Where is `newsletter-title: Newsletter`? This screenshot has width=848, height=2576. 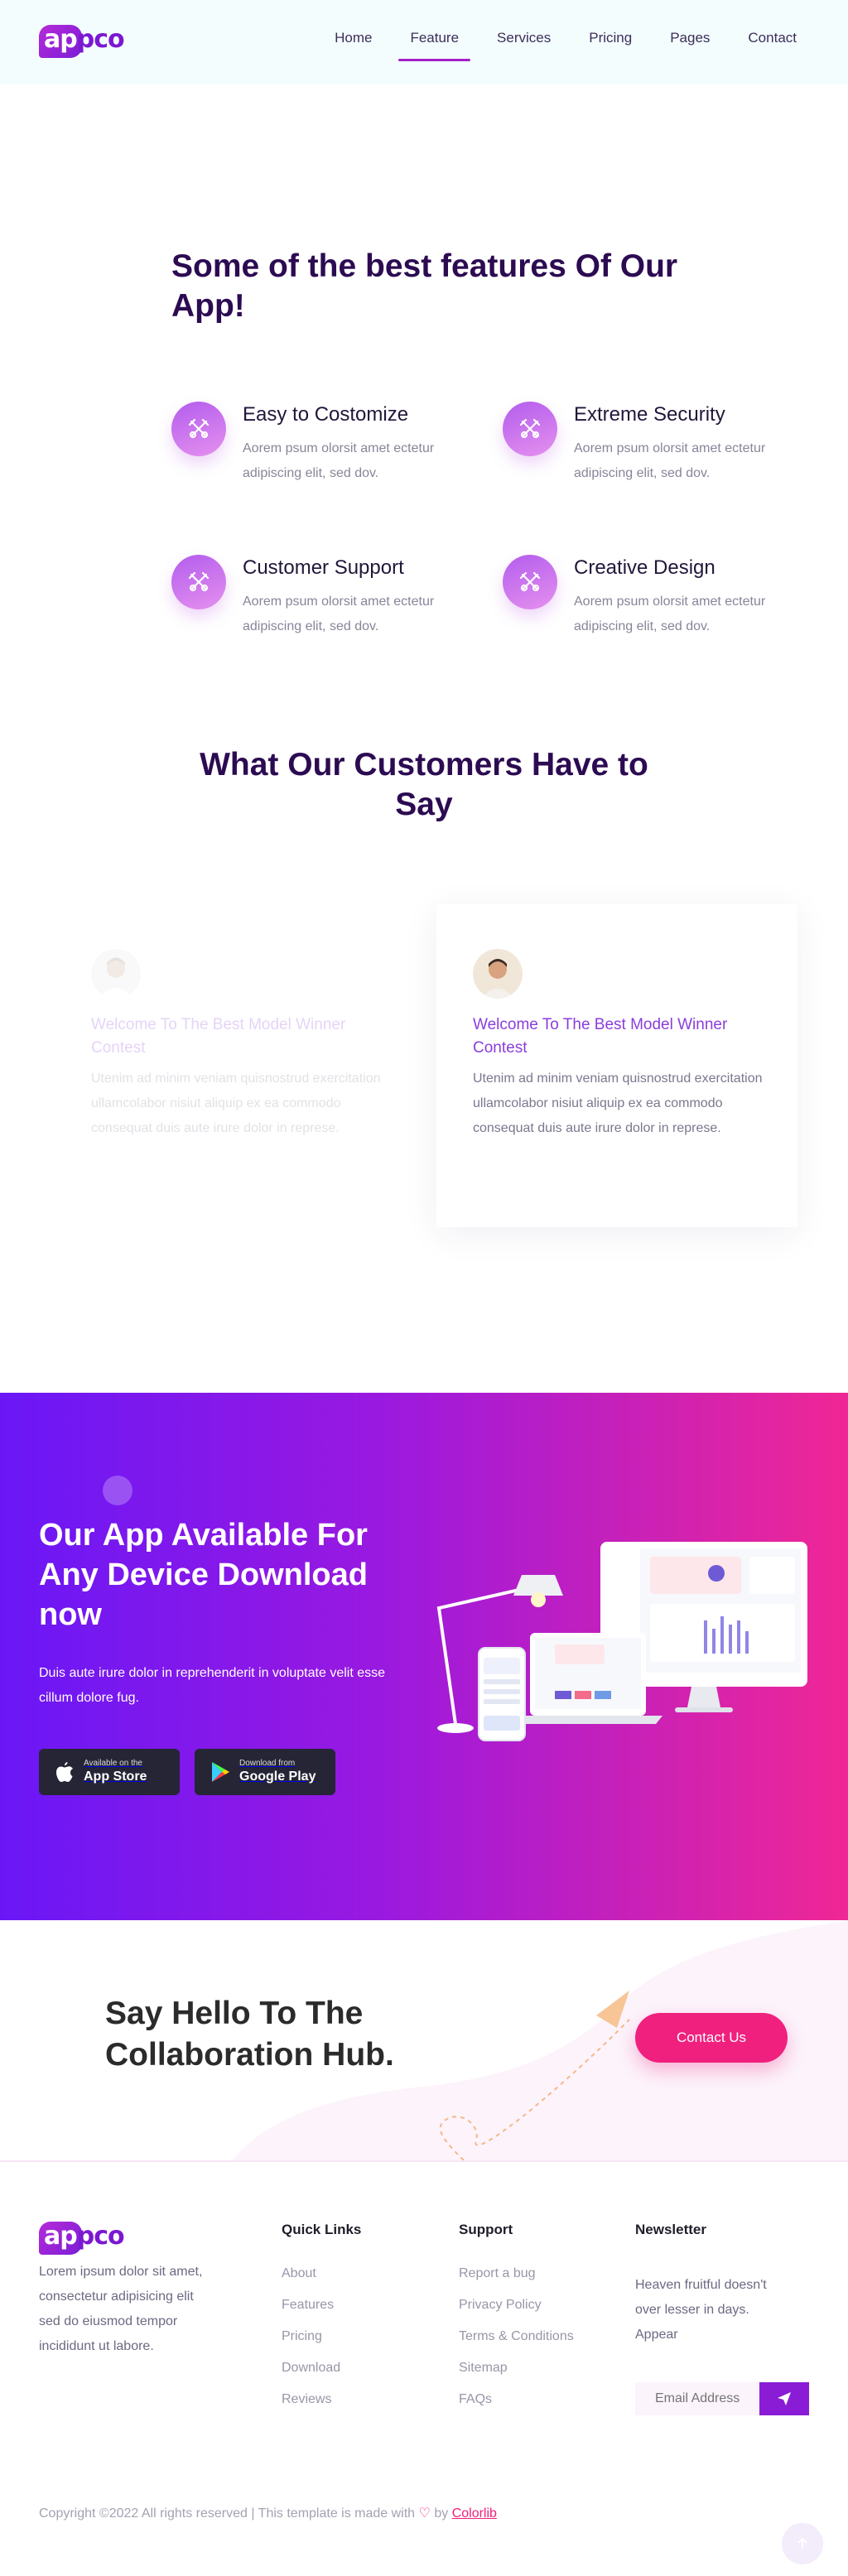 newsletter-title: Newsletter is located at coordinates (670, 2229).